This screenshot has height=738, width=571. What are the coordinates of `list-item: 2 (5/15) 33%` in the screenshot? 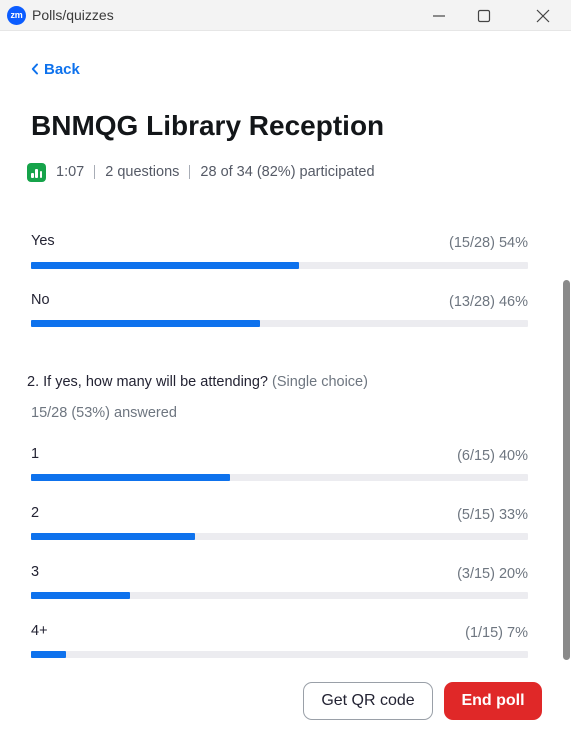 It's located at (279, 525).